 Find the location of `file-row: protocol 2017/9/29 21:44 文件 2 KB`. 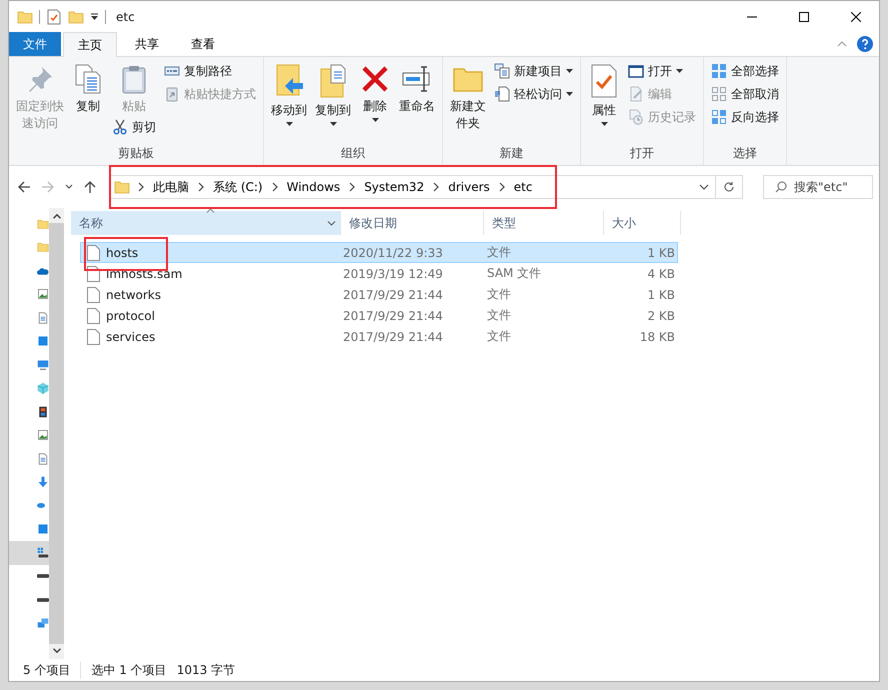

file-row: protocol 2017/9/29 21:44 文件 2 KB is located at coordinates (379, 315).